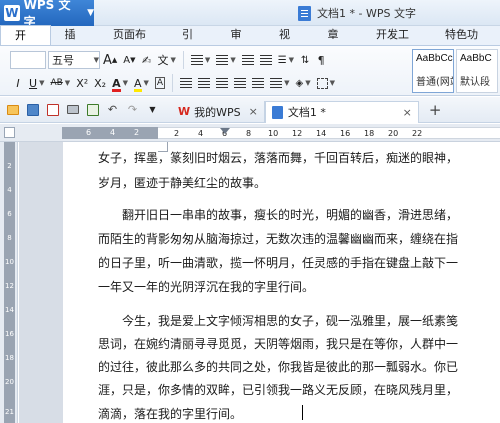 The image size is (500, 423). What do you see at coordinates (278, 158) in the screenshot?
I see `text-line: 女子，挥墨，篆刻旧时烟云，落落而舞，千回百转后，痴迷的眼神，` at bounding box center [278, 158].